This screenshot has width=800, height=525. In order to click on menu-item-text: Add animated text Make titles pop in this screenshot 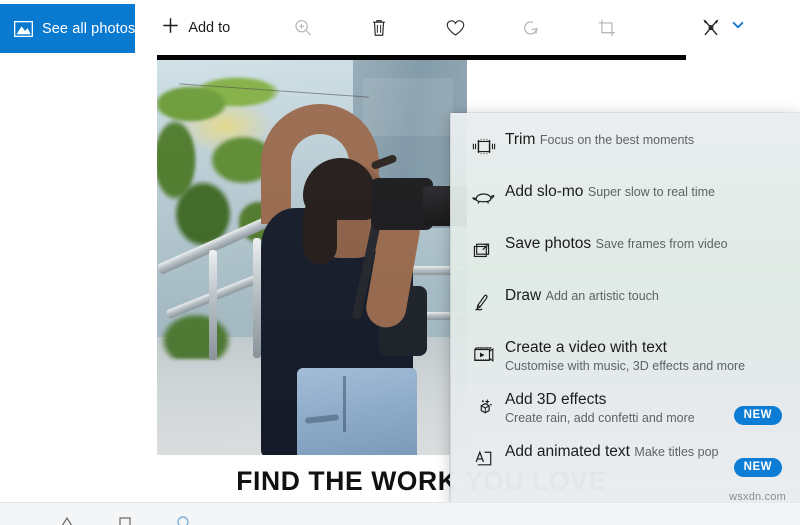, I will do `click(618, 451)`.